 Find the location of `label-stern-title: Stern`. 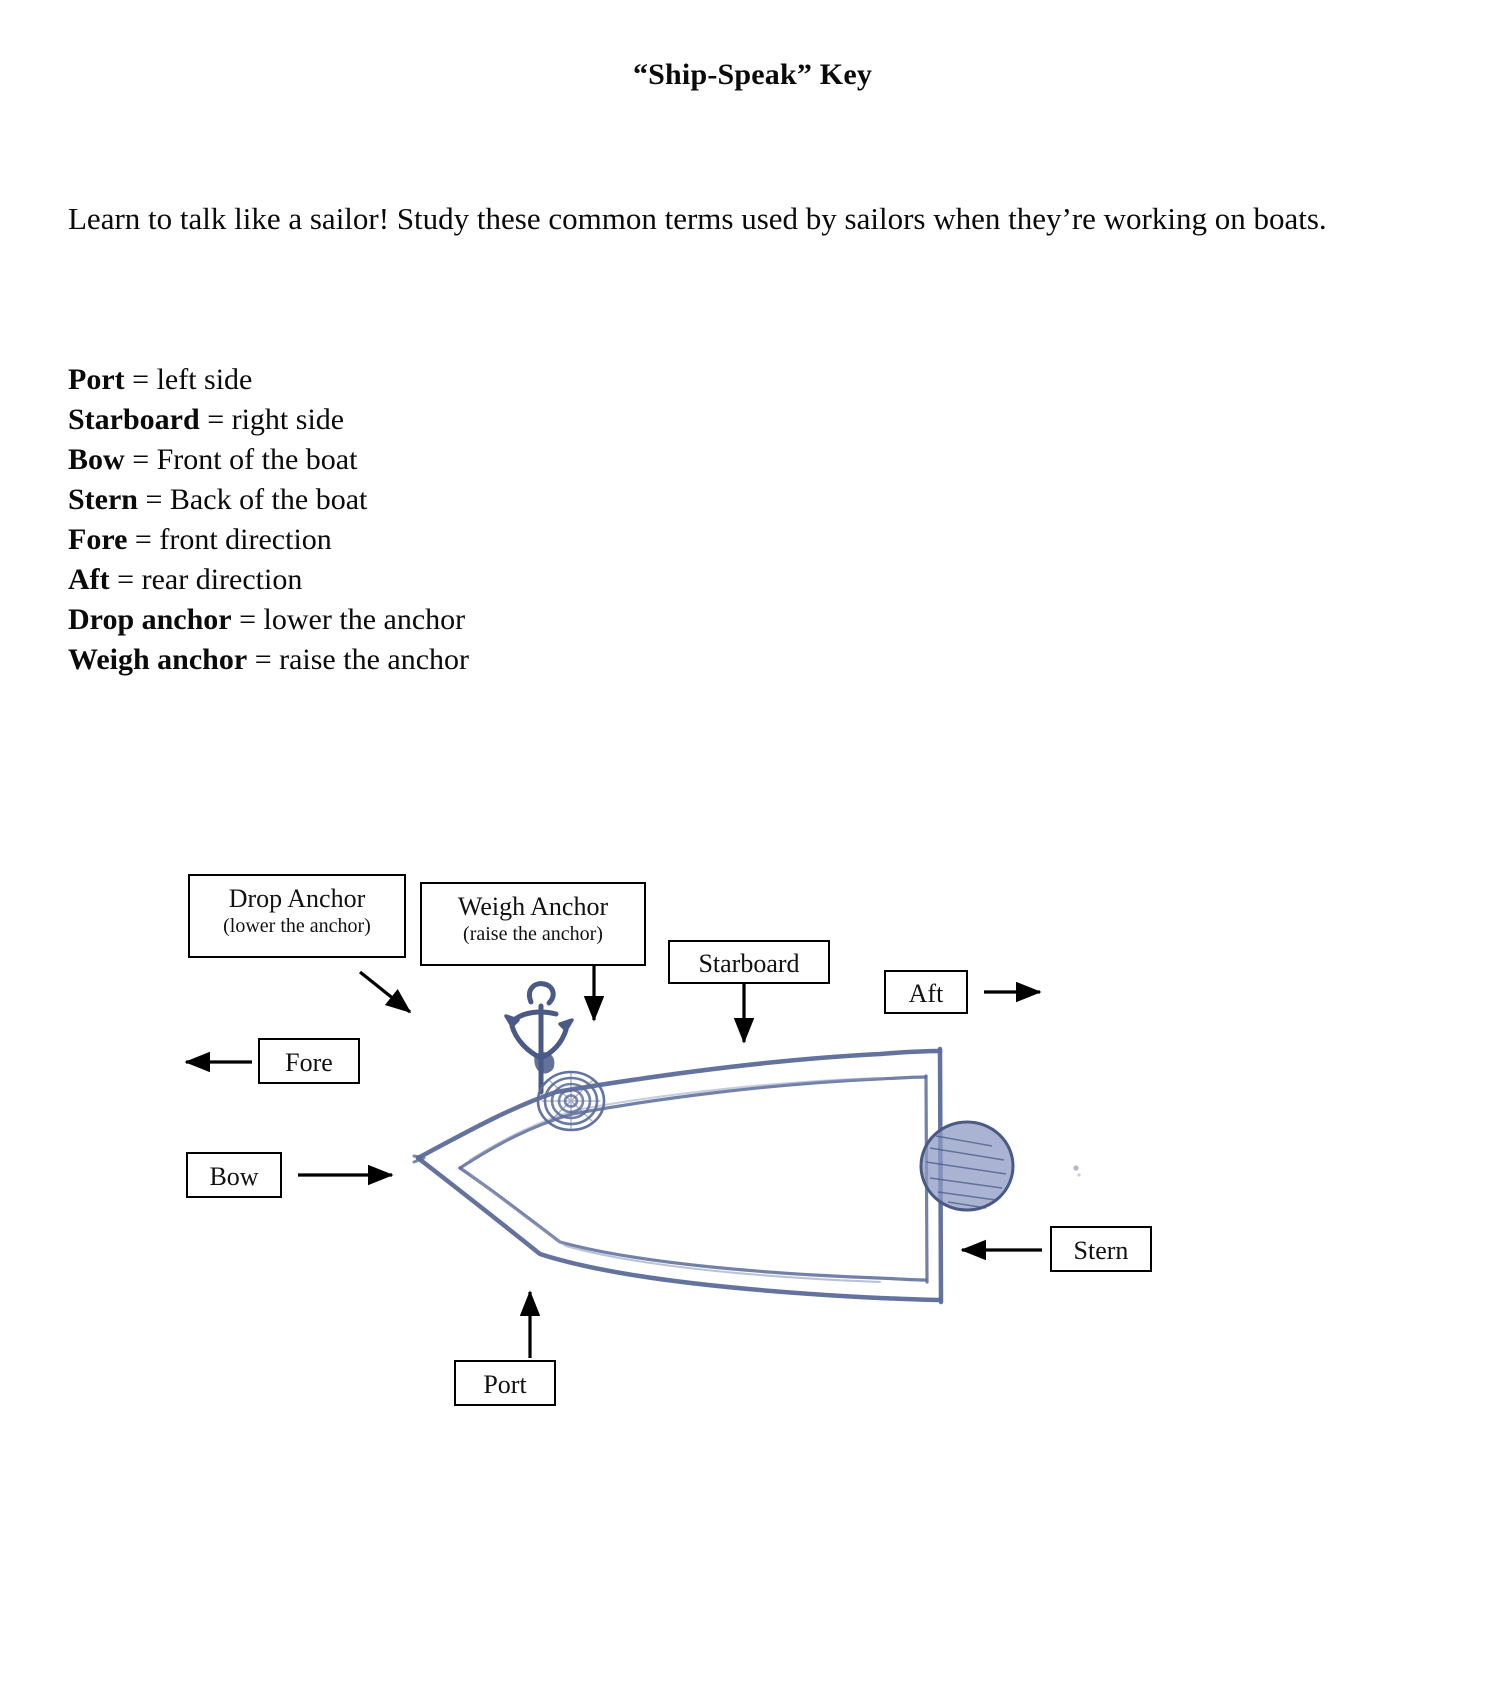

label-stern-title: Stern is located at coordinates (1101, 1250).